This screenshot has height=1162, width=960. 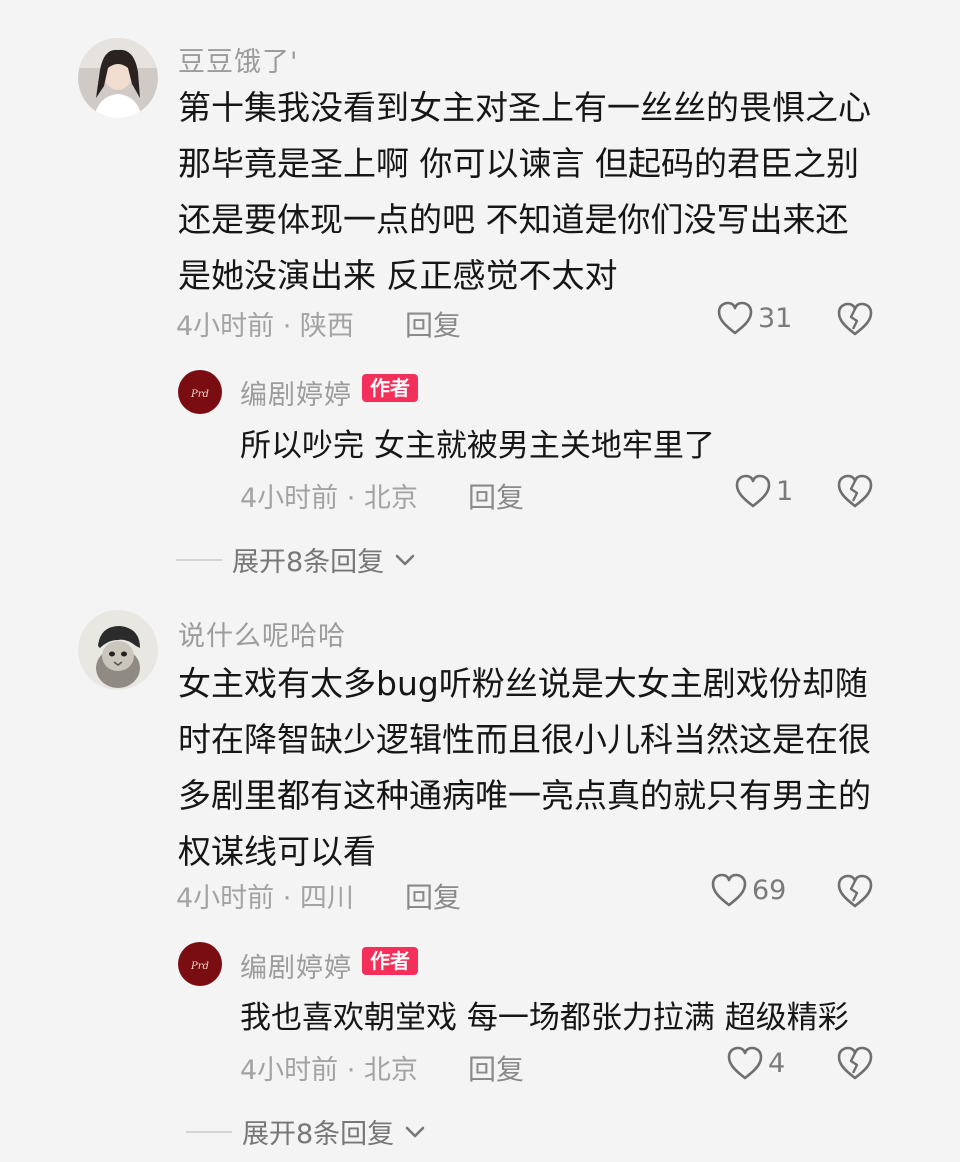 I want to click on reply-text: 我也喜欢朝堂戏 每一场都张力拉满 超级精彩, so click(x=544, y=1018).